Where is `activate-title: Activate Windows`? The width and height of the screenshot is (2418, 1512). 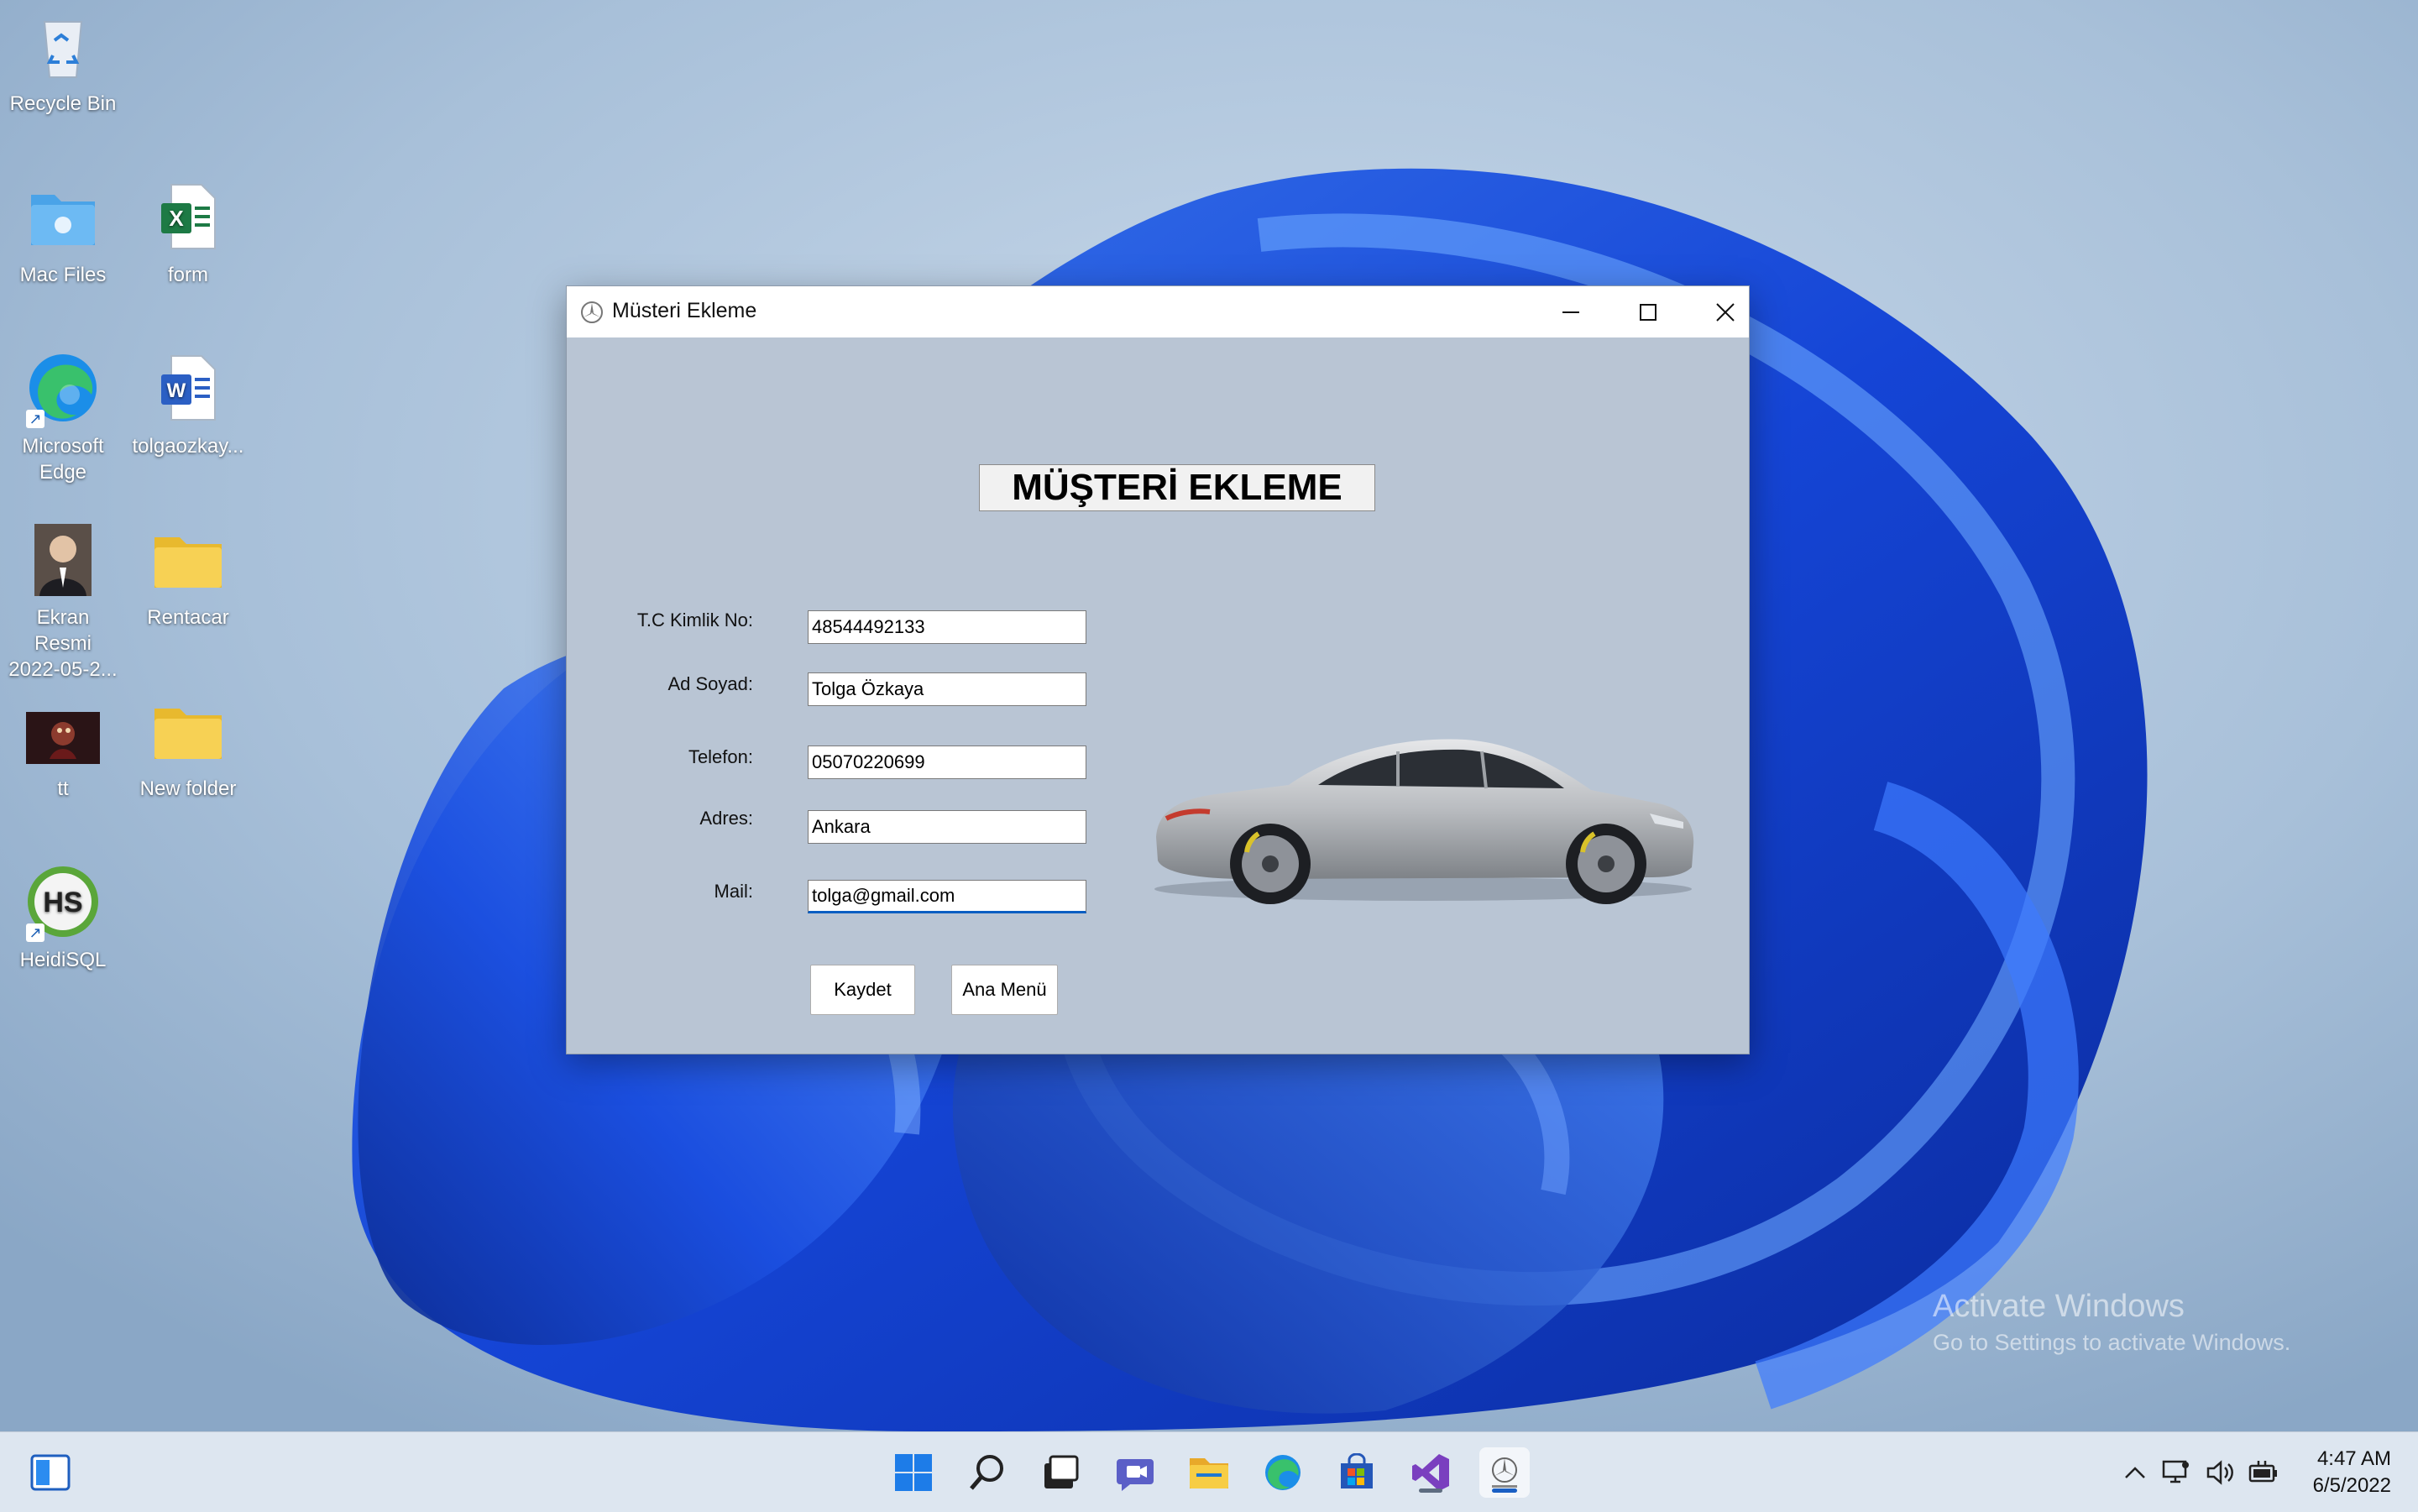
activate-title: Activate Windows is located at coordinates (2059, 1306).